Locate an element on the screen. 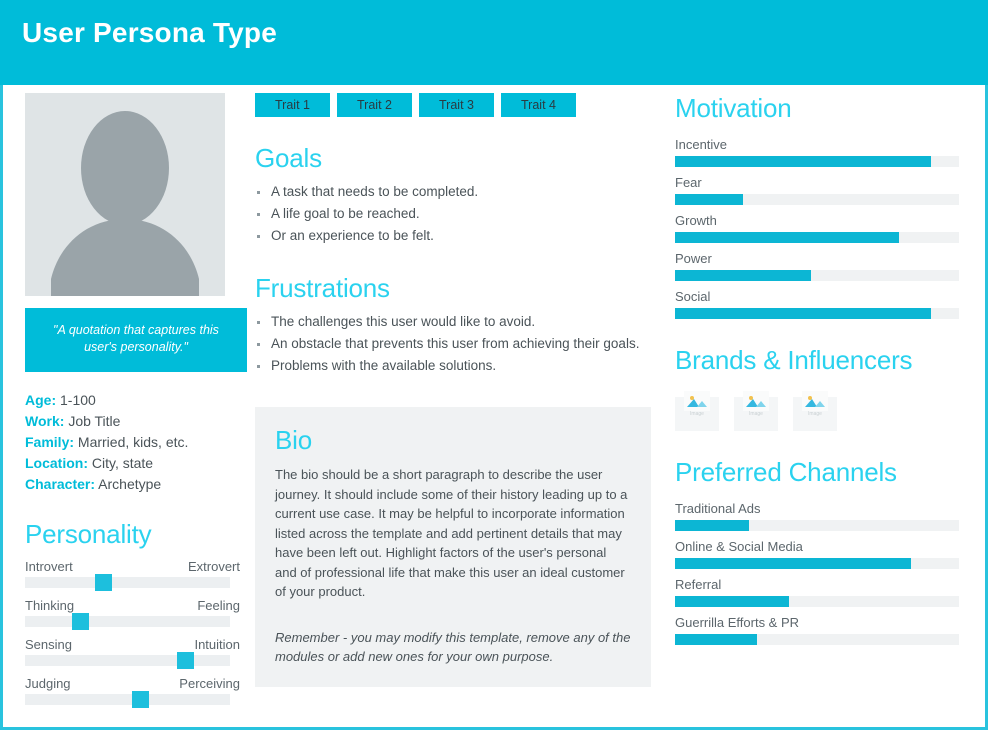 The width and height of the screenshot is (988, 730). meter-row-incentive: Incentive is located at coordinates (820, 152).